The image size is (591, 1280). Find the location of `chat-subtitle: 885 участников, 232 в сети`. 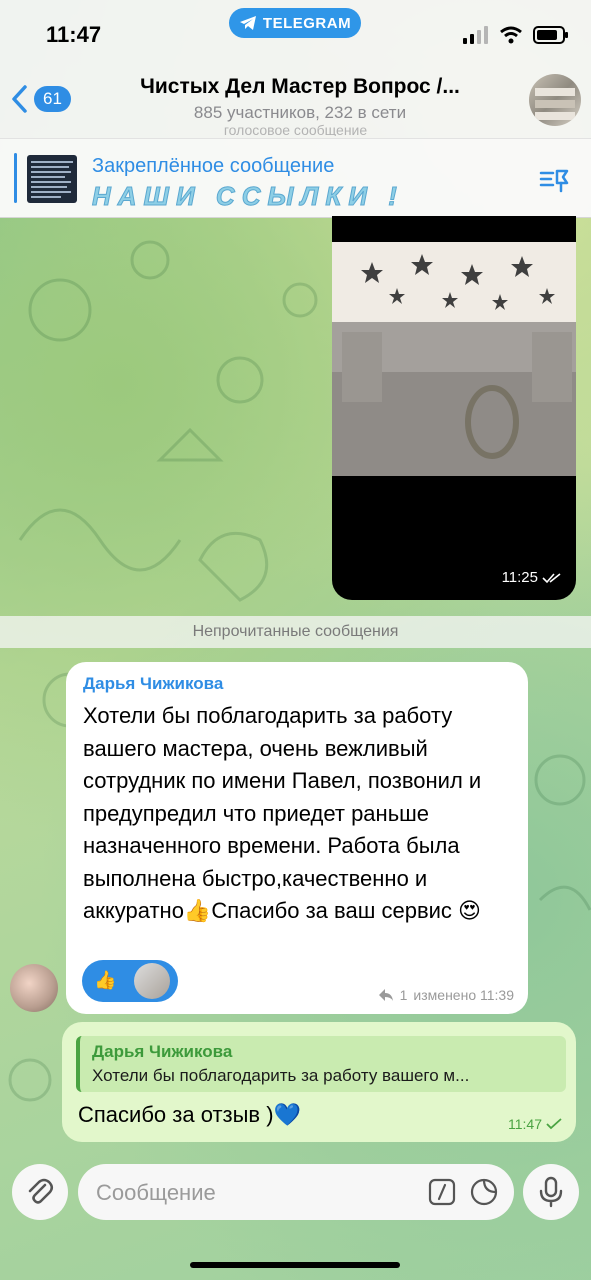

chat-subtitle: 885 участников, 232 в сети is located at coordinates (300, 112).